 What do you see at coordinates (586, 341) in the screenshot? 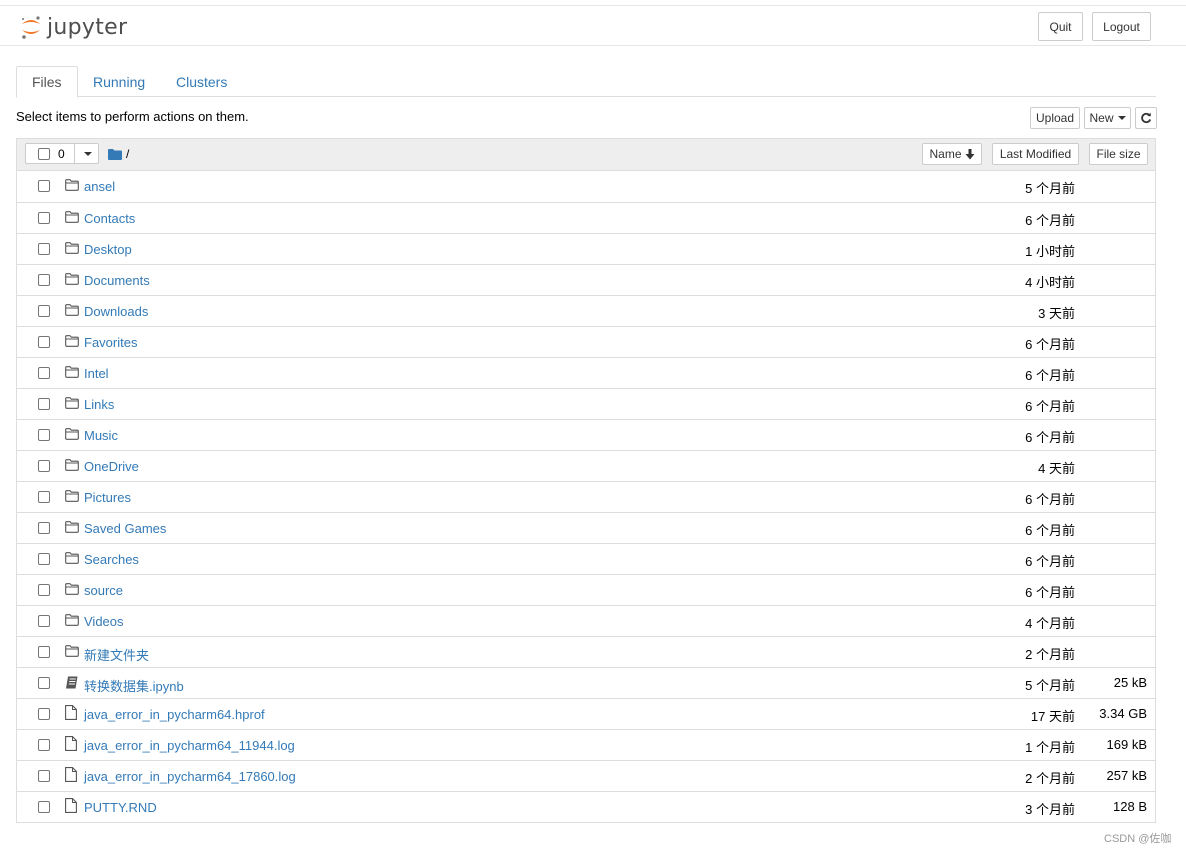
I see `list-item: Favorites 6 个月前` at bounding box center [586, 341].